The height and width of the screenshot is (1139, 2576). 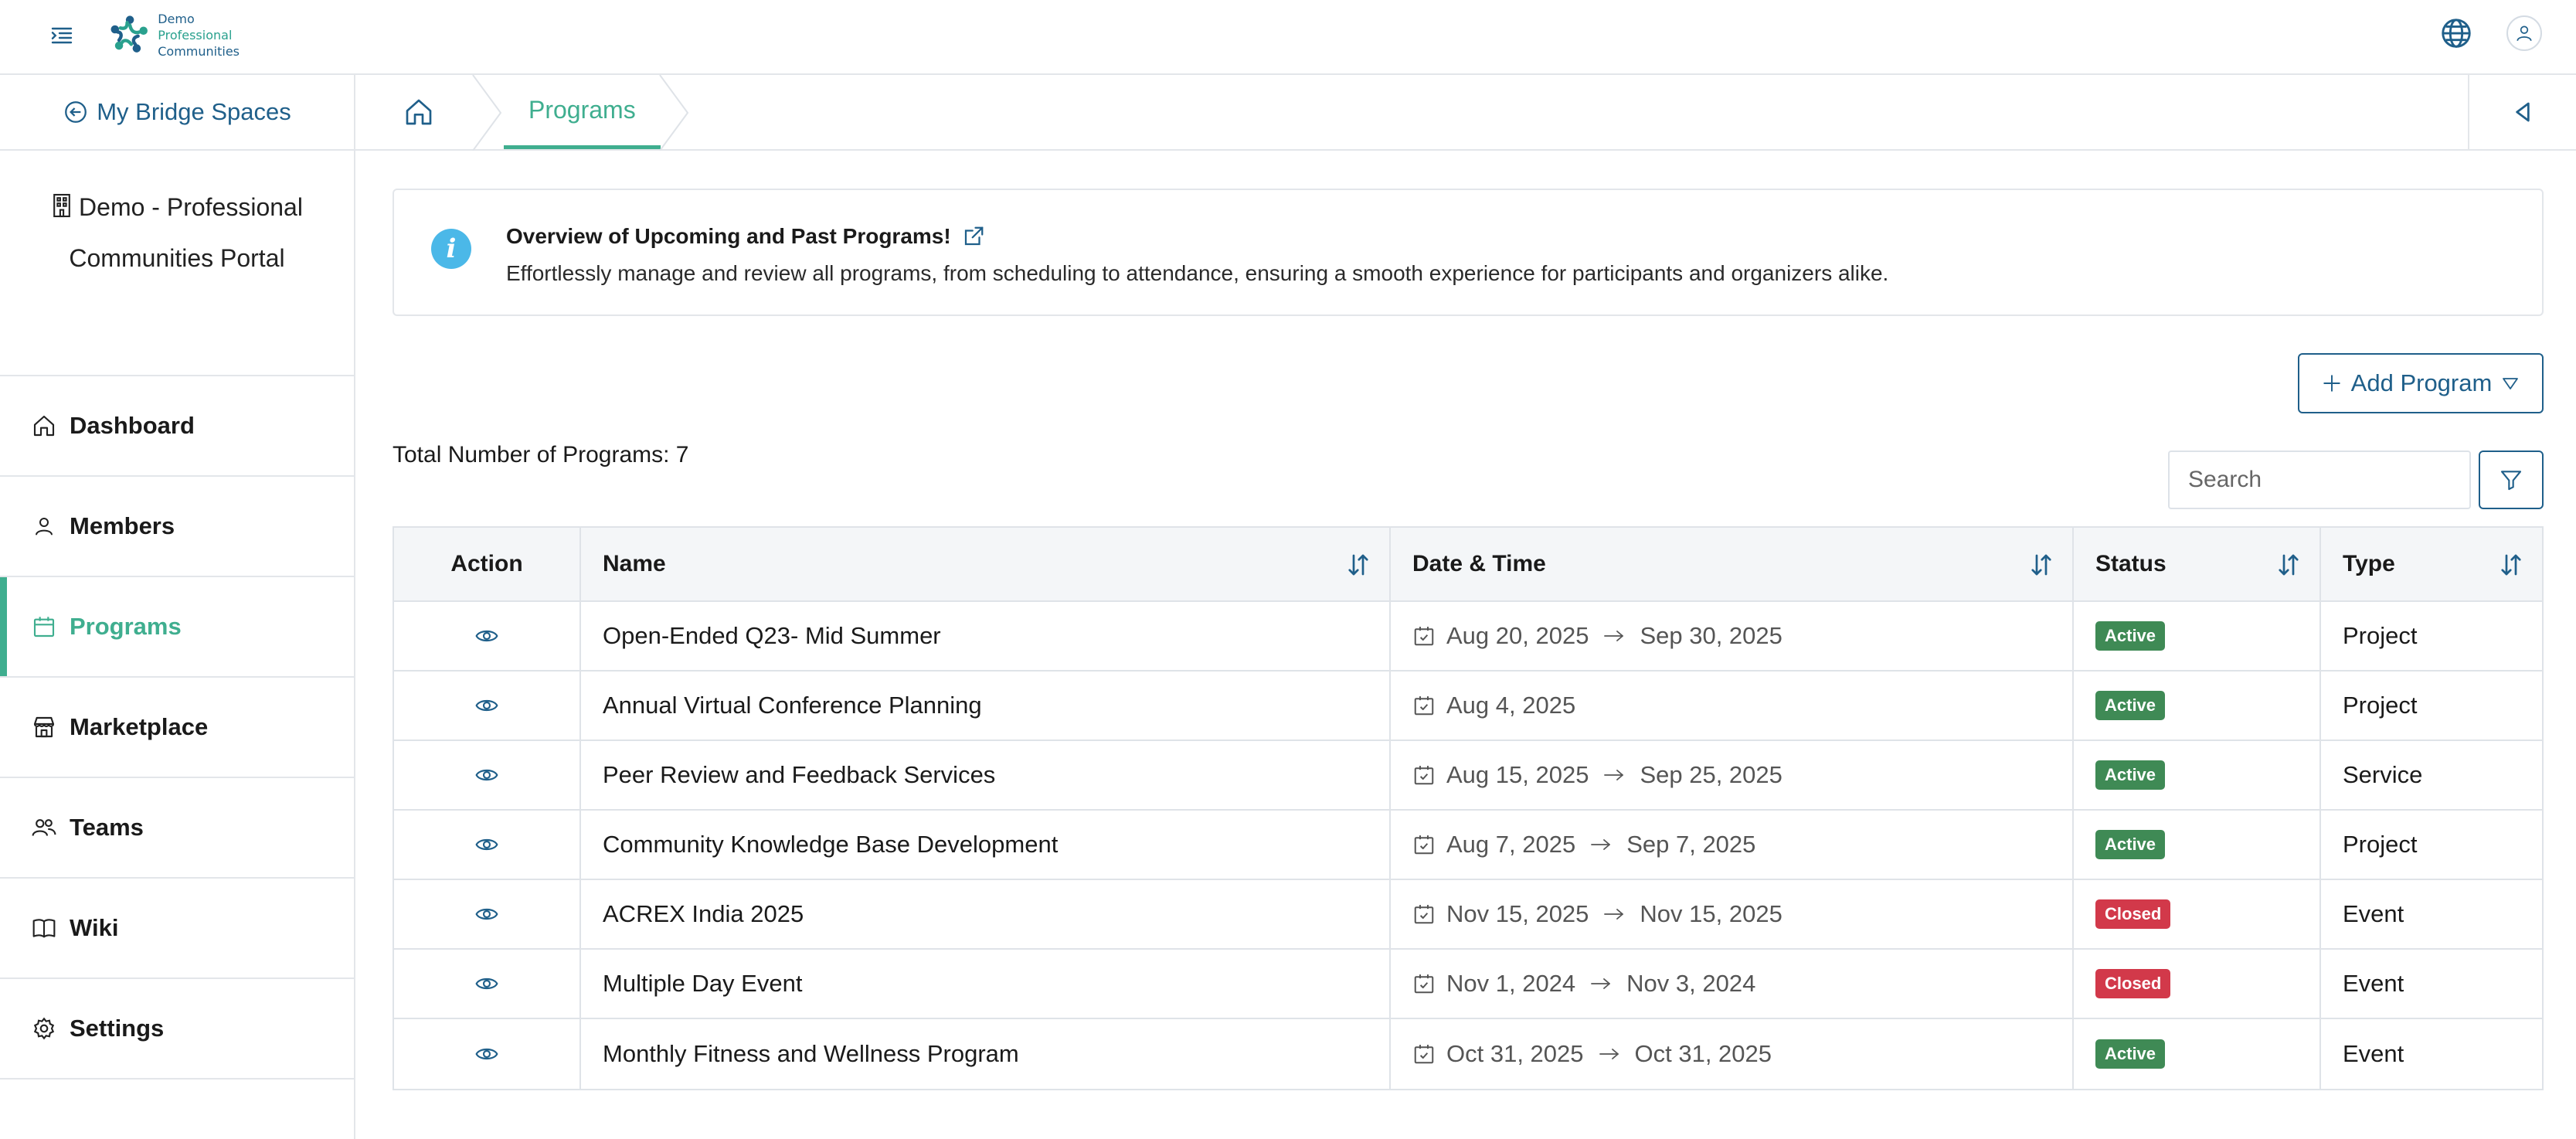 What do you see at coordinates (1691, 983) in the screenshot?
I see `end-date: Nov 3, 2024` at bounding box center [1691, 983].